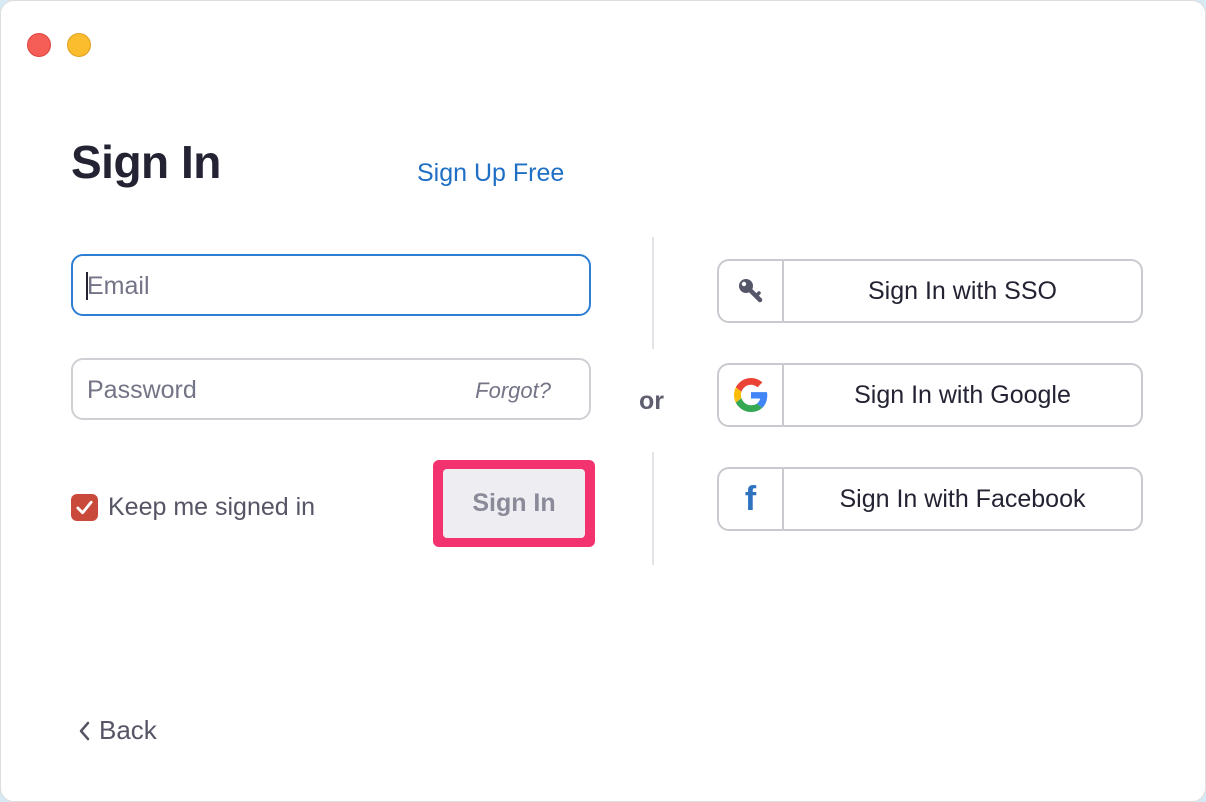 The width and height of the screenshot is (1206, 802). What do you see at coordinates (751, 395) in the screenshot?
I see `google-icon` at bounding box center [751, 395].